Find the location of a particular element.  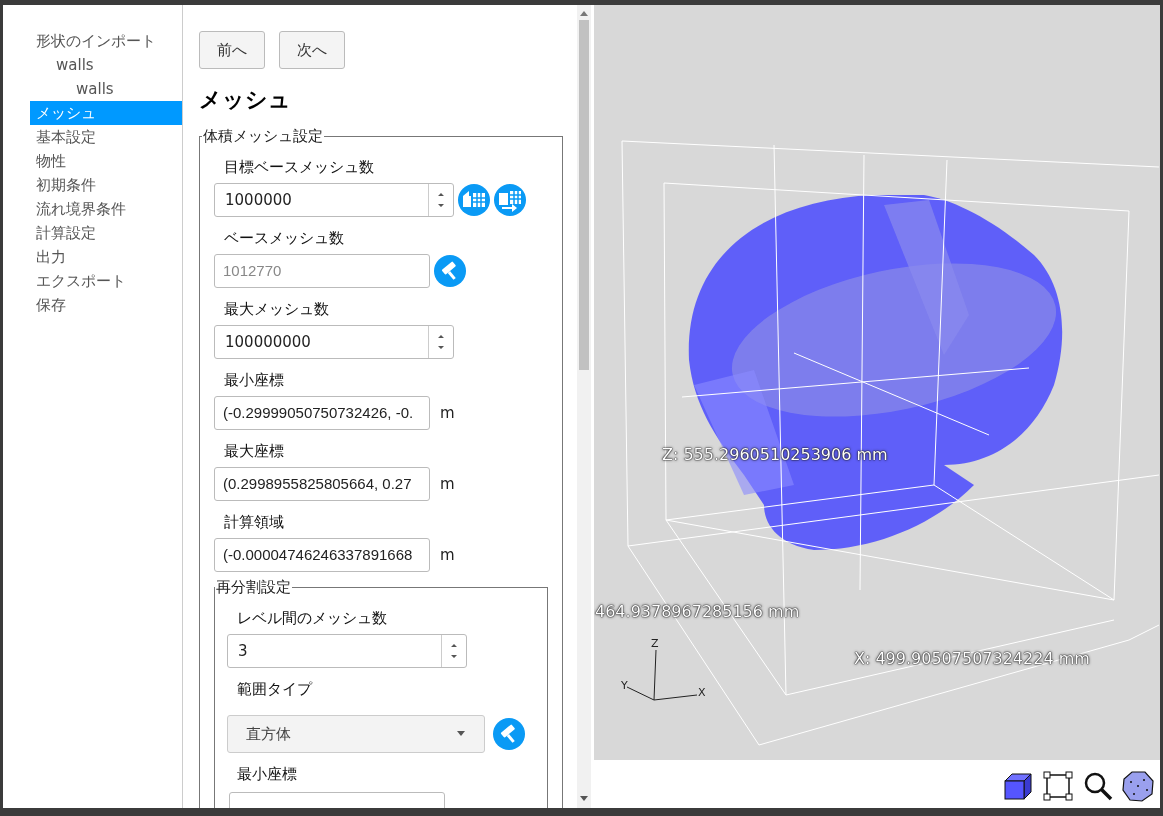

step-button: 次へ is located at coordinates (312, 50).